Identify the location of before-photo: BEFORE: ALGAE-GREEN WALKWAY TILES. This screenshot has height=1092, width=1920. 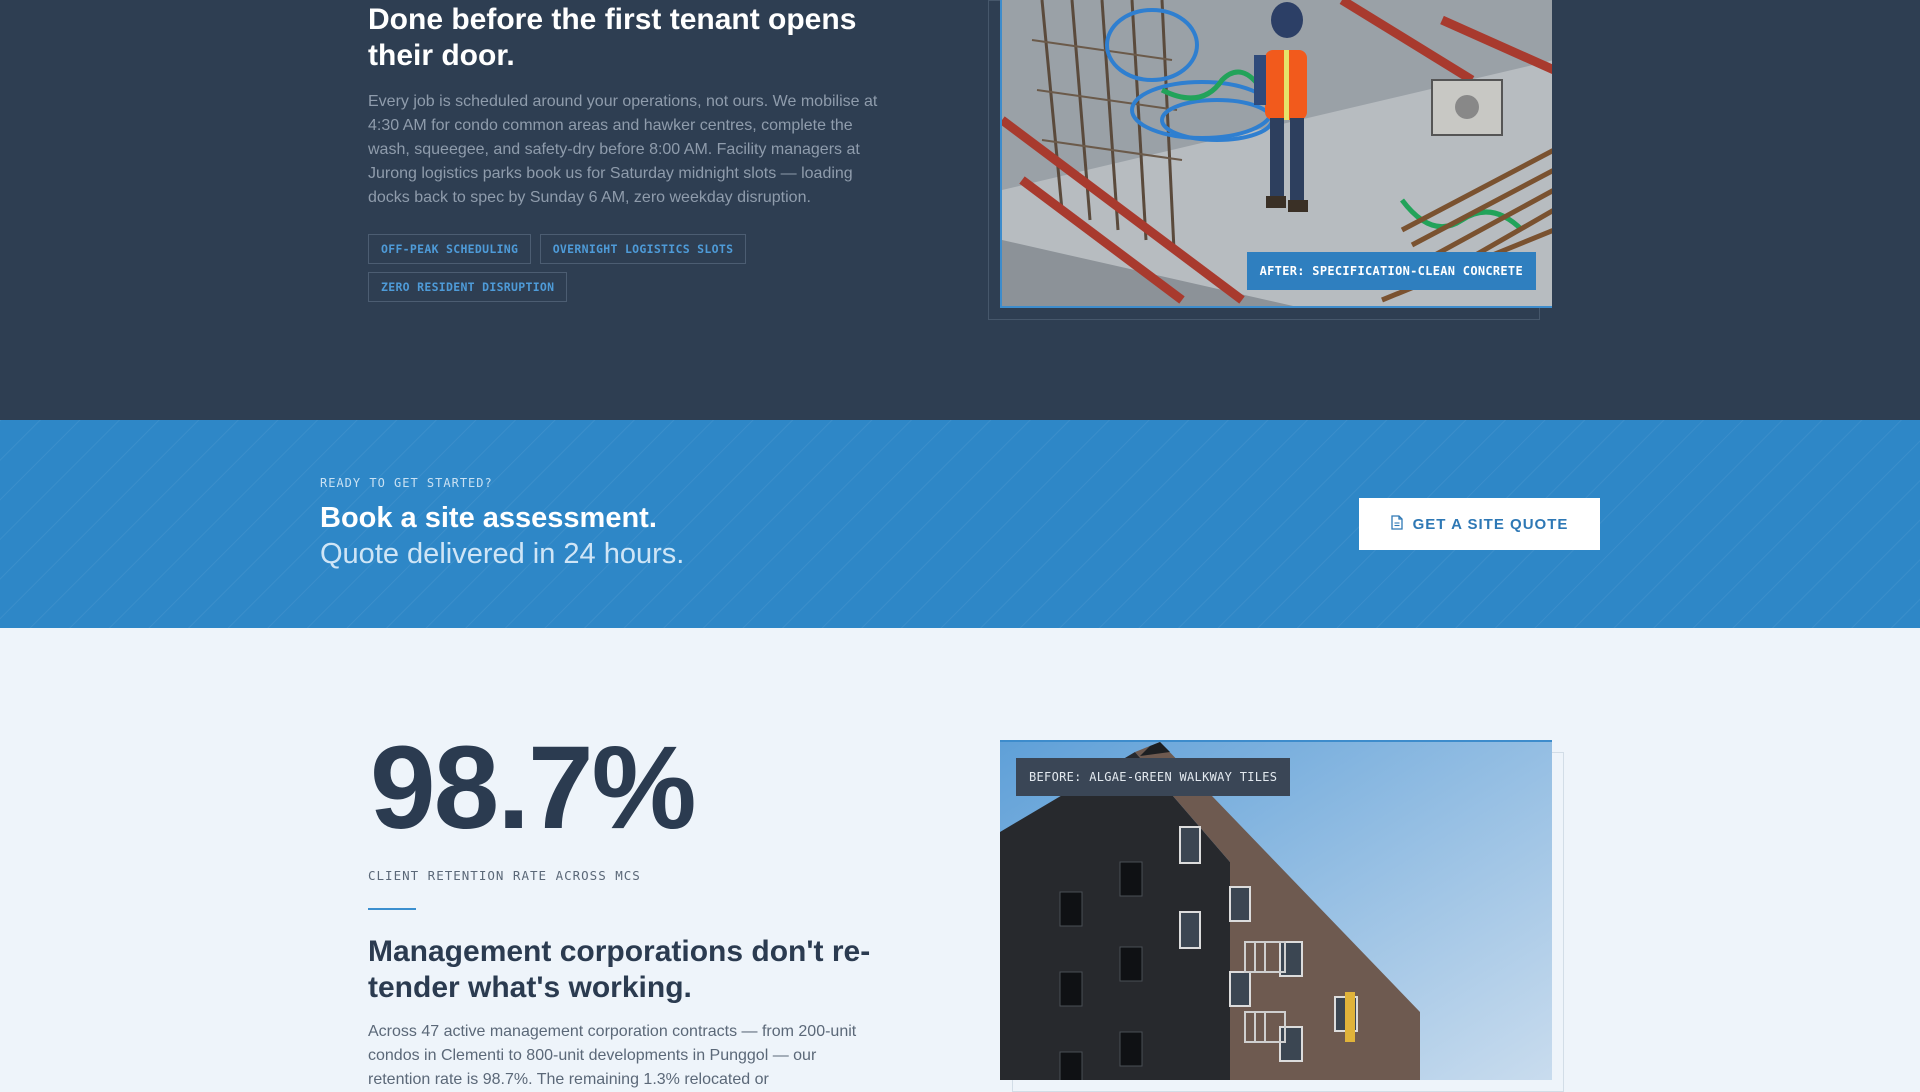
(1276, 910).